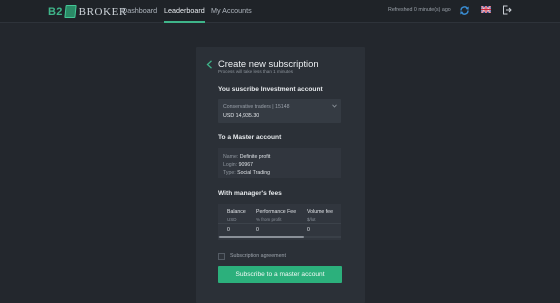 Image resolution: width=560 pixels, height=303 pixels. I want to click on investment-account-label: Conservative traders | 15148, so click(256, 107).